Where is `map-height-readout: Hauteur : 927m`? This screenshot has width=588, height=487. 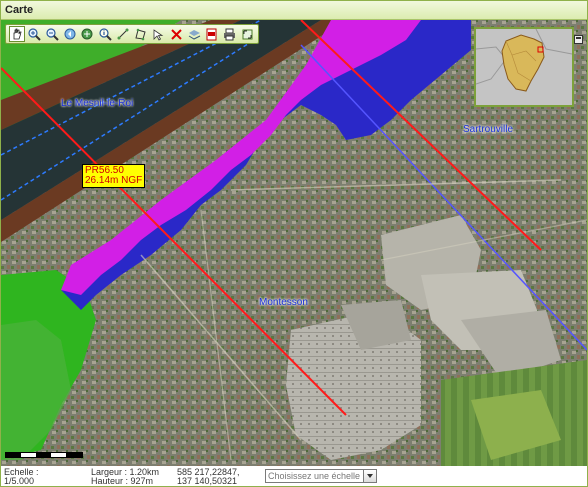 map-height-readout: Hauteur : 927m is located at coordinates (122, 481).